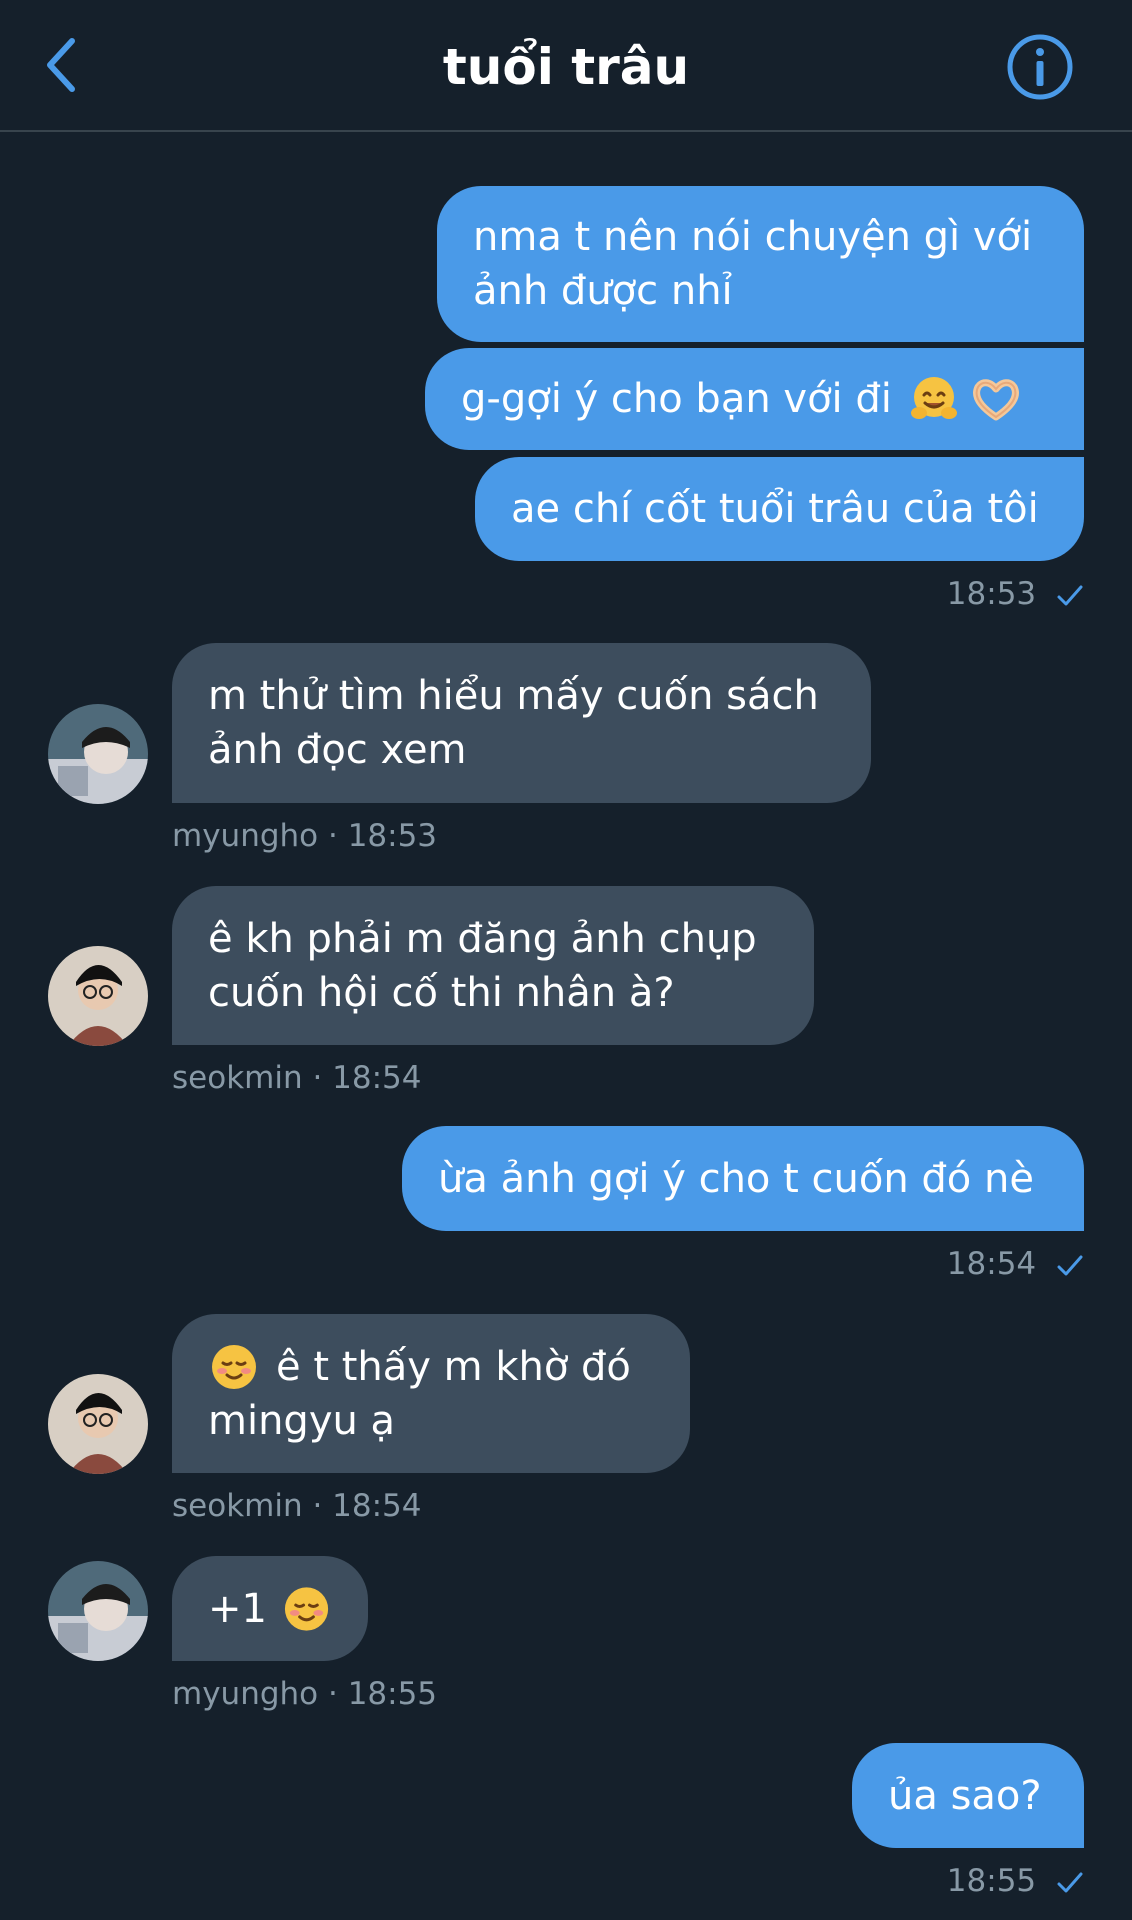  I want to click on message-meta: 18:54, so click(1015, 1264).